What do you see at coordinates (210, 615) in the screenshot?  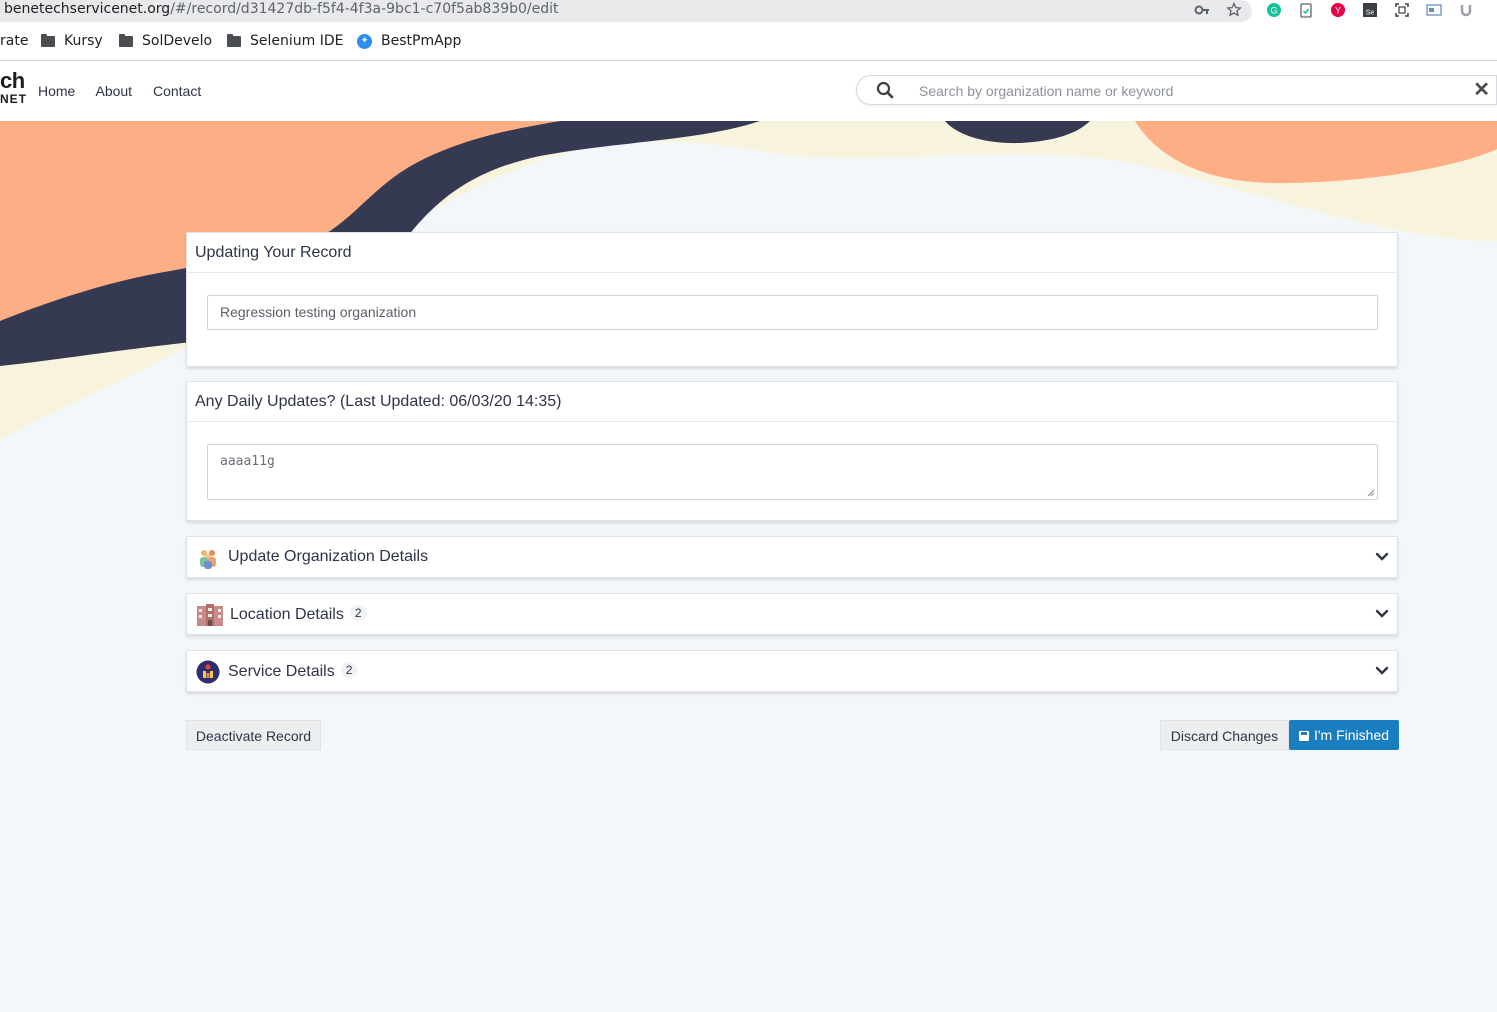 I see `building-icon` at bounding box center [210, 615].